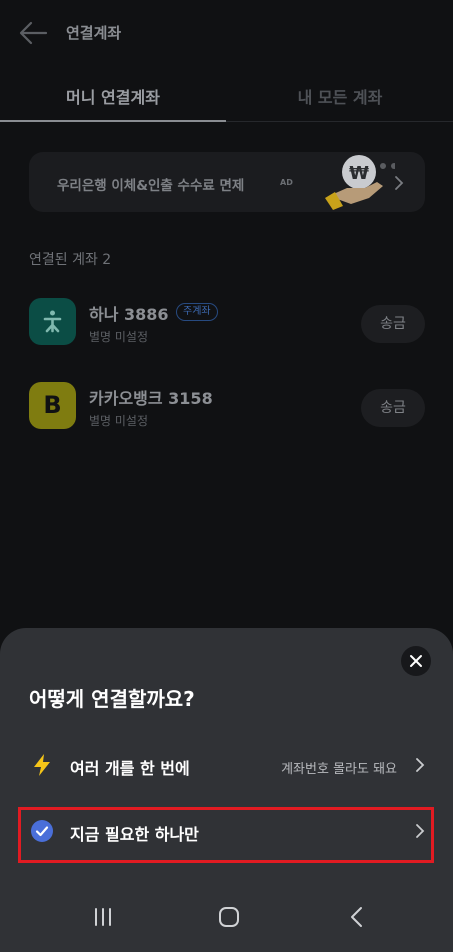 This screenshot has height=952, width=453. Describe the element at coordinates (94, 33) in the screenshot. I see `page-title: 연결계좌` at that location.